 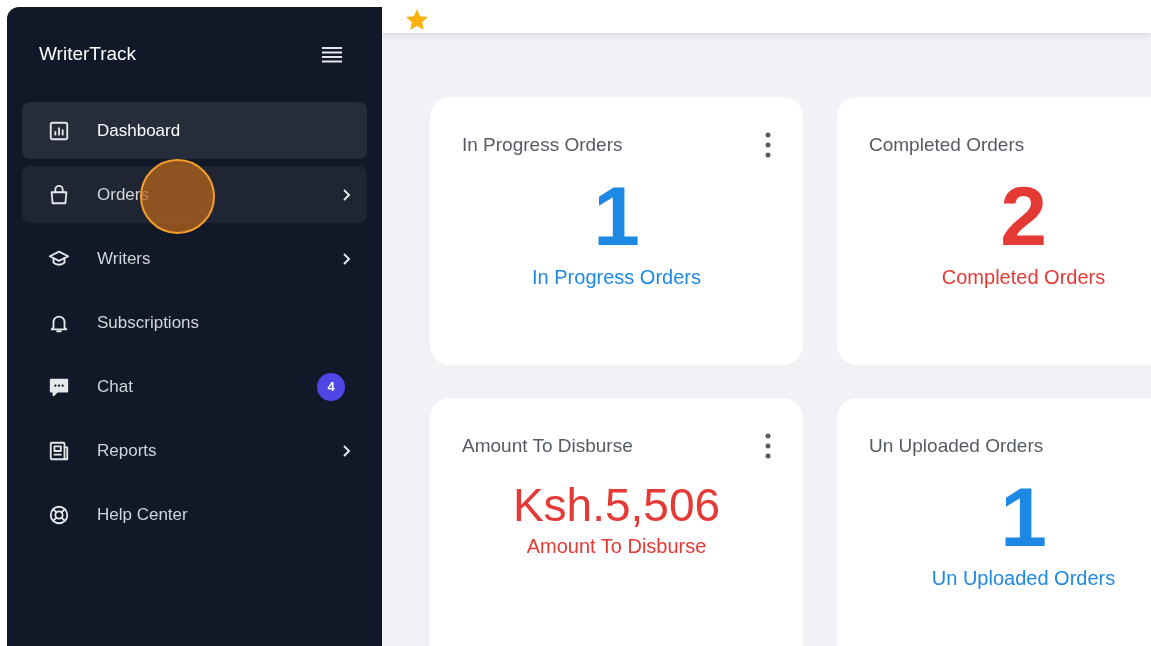 What do you see at coordinates (616, 277) in the screenshot?
I see `stat-caption: In Progress Orders` at bounding box center [616, 277].